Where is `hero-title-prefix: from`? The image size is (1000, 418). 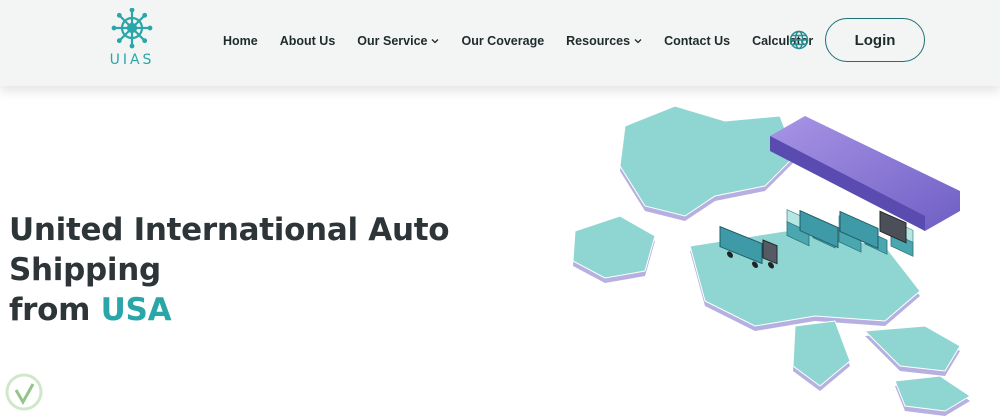
hero-title-prefix: from is located at coordinates (55, 310).